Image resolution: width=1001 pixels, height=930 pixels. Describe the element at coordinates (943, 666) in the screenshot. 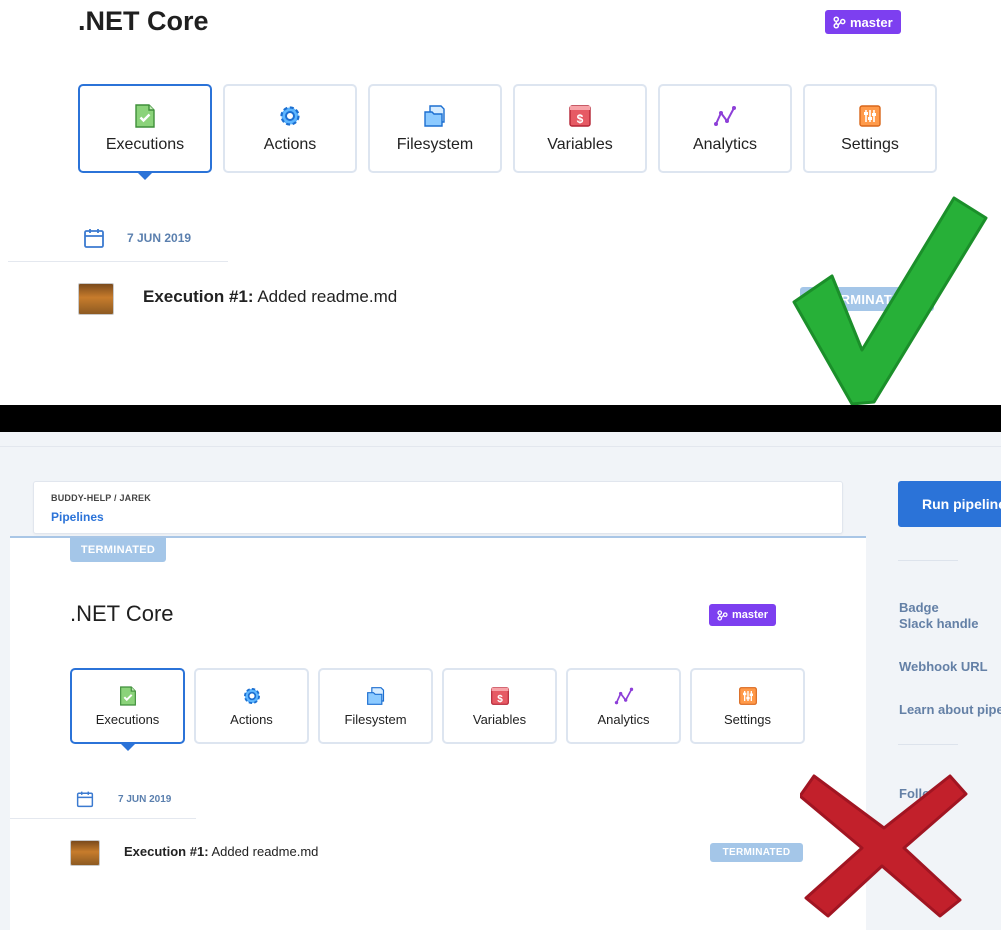

I see `sidebar-item-webhook-url: Webhook URL` at that location.